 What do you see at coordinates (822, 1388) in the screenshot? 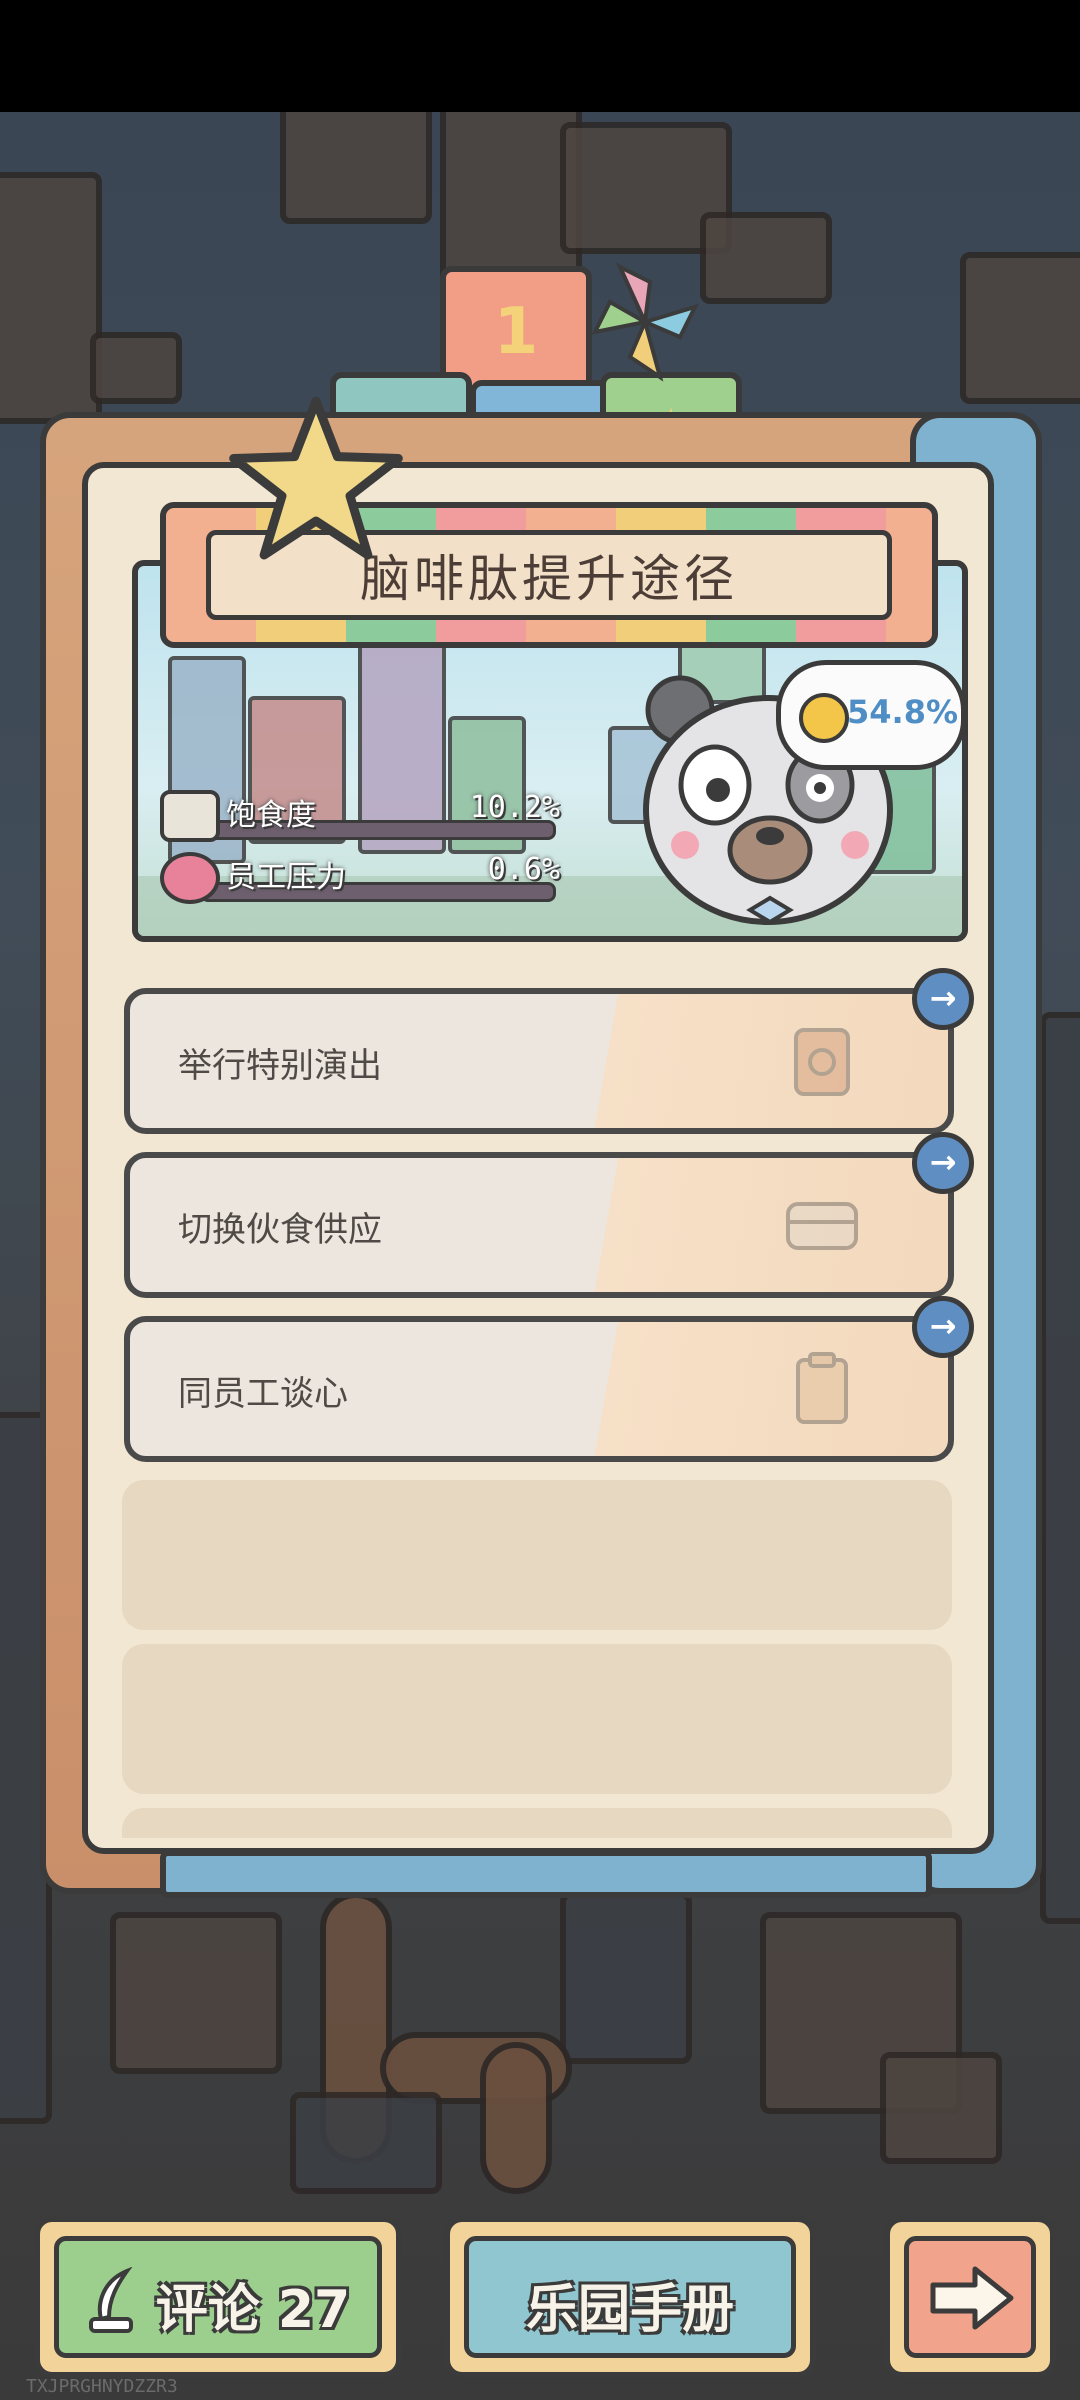
I see `clipboard-icon` at bounding box center [822, 1388].